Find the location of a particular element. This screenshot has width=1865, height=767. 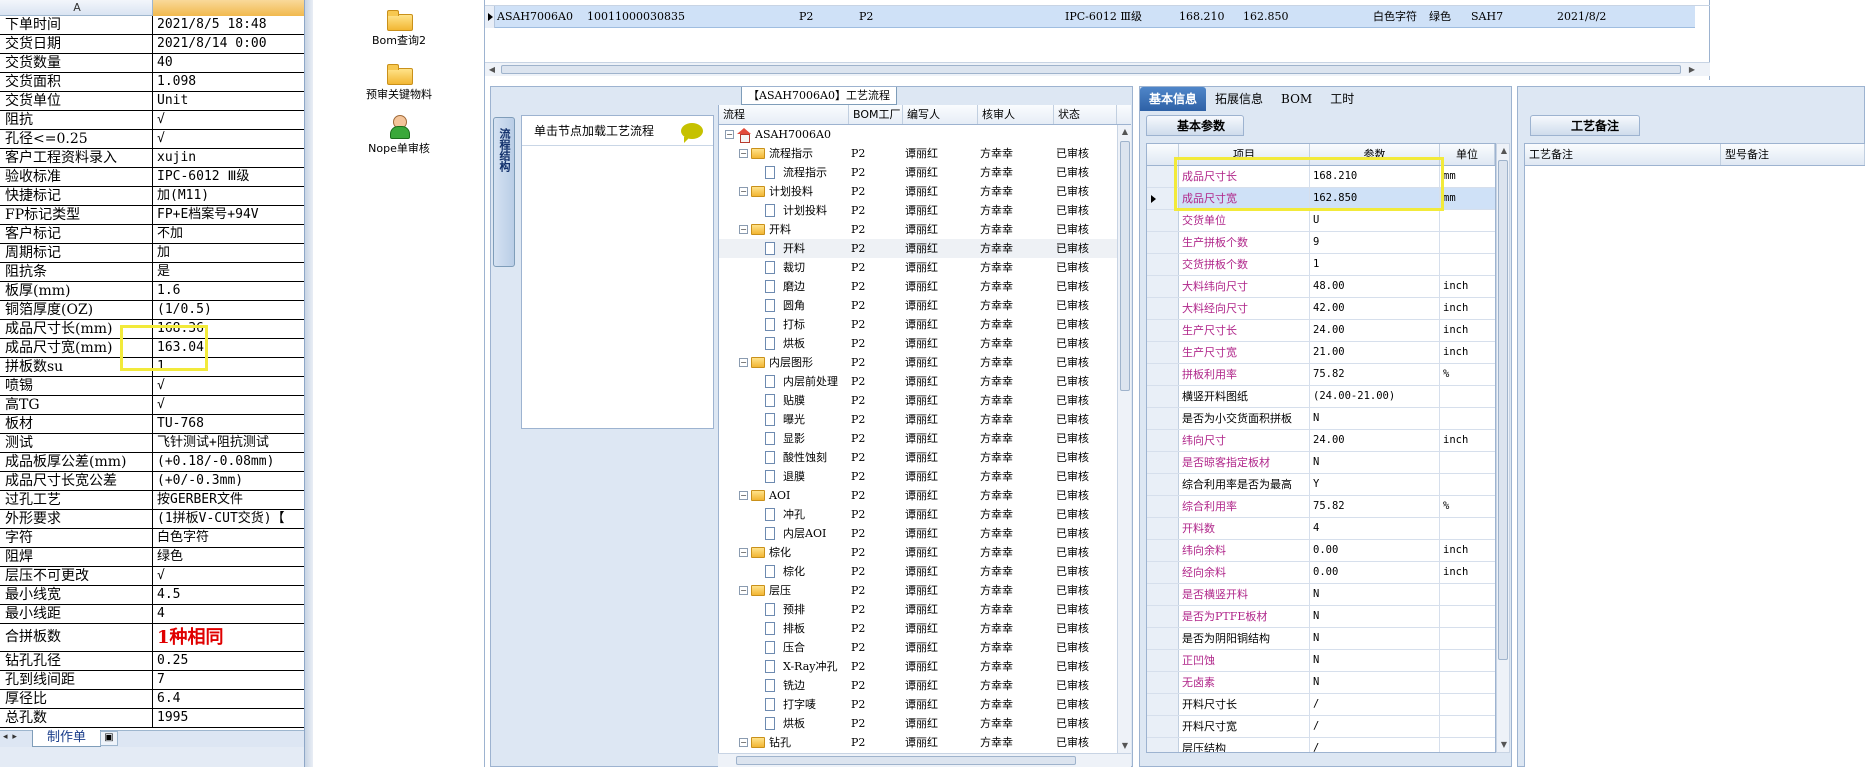

cell-value: (+0.18/-0.08mm) is located at coordinates (228, 462).